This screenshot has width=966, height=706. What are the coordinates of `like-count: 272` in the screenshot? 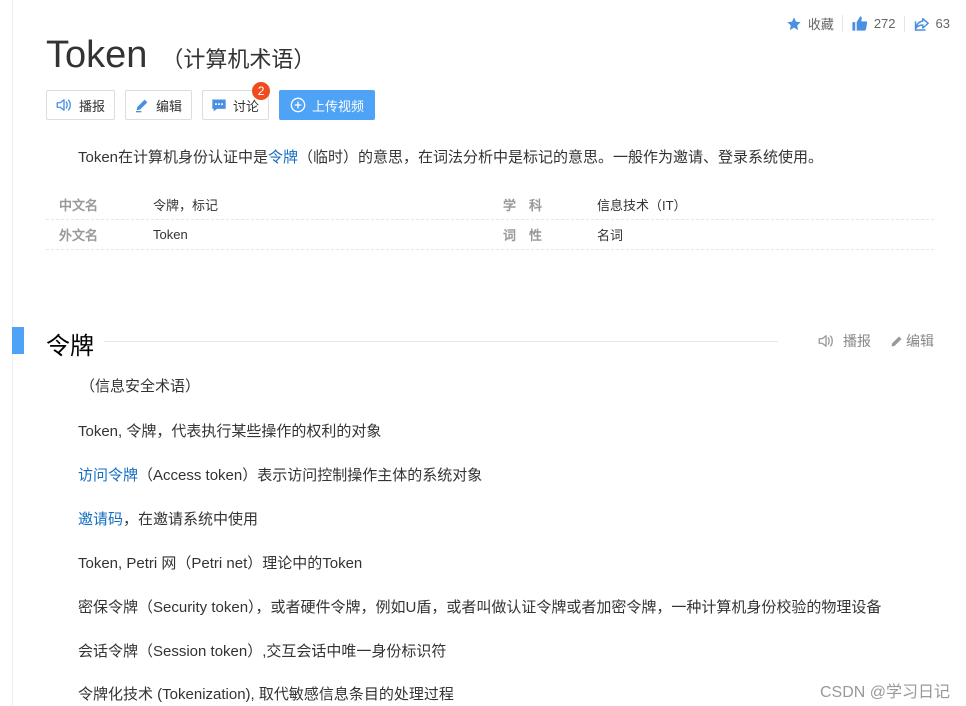 It's located at (884, 23).